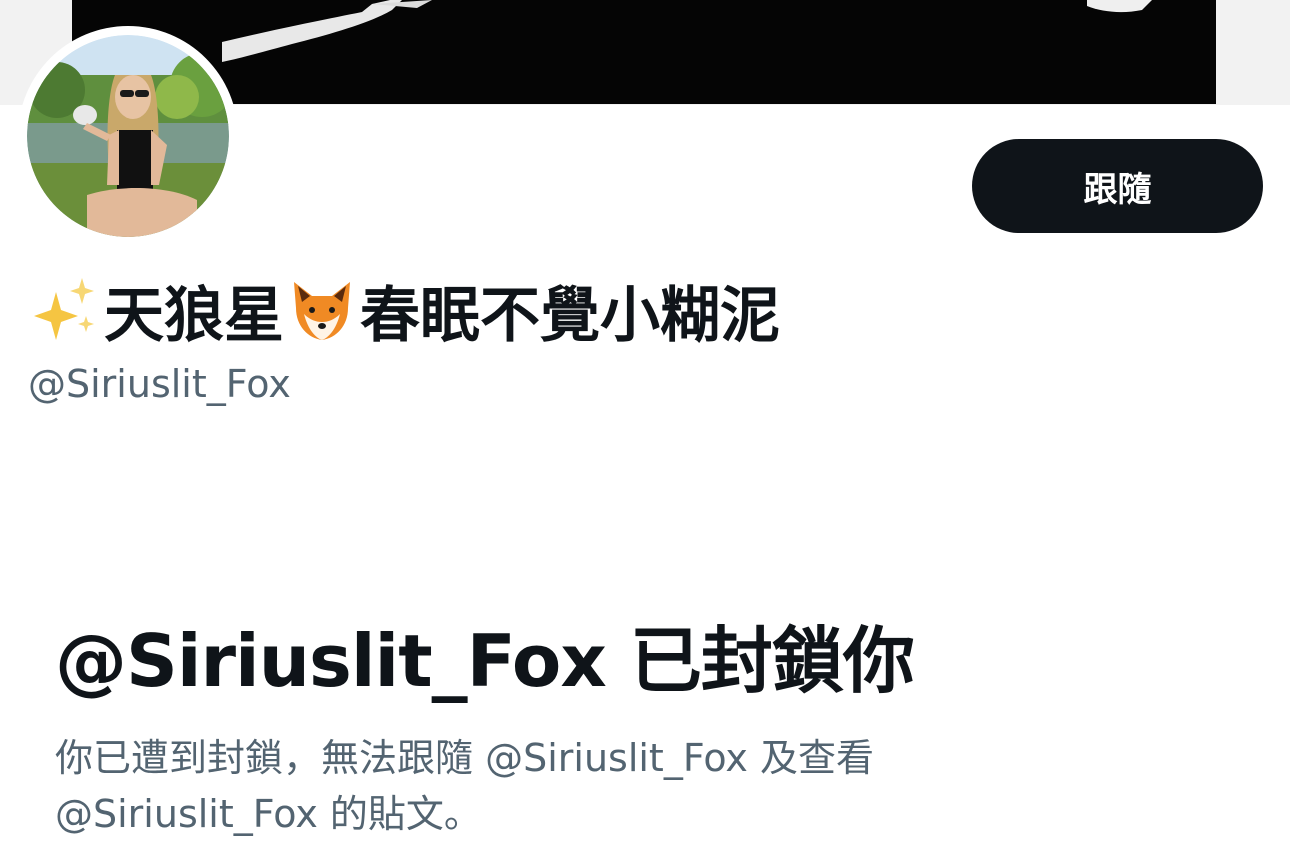 The image size is (1290, 867). What do you see at coordinates (1117, 186) in the screenshot?
I see `follow-button: 跟隨` at bounding box center [1117, 186].